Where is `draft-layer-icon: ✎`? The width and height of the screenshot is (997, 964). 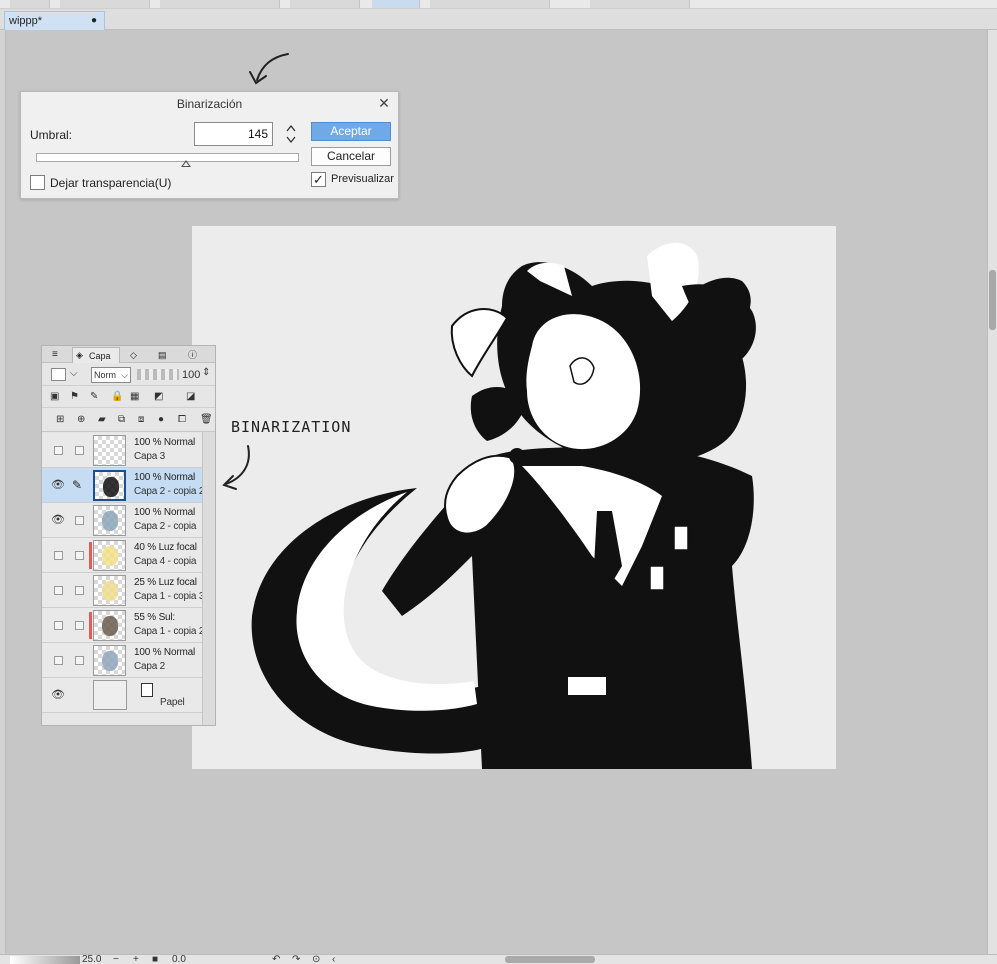
draft-layer-icon: ✎ is located at coordinates (94, 397).